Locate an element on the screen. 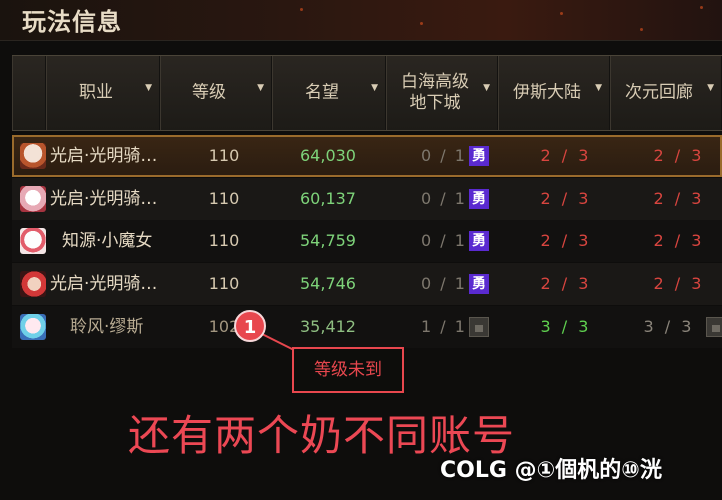 This screenshot has width=722, height=500. annotation-marker: 1 is located at coordinates (250, 326).